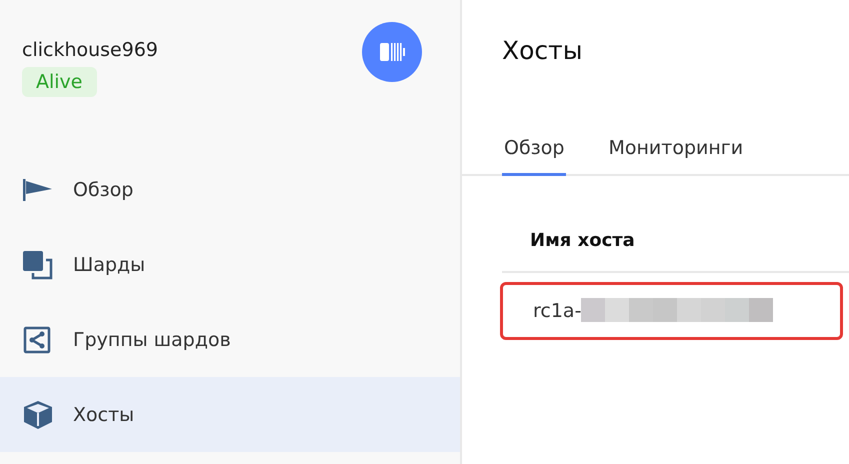 The height and width of the screenshot is (464, 849). I want to click on cube-icon, so click(38, 415).